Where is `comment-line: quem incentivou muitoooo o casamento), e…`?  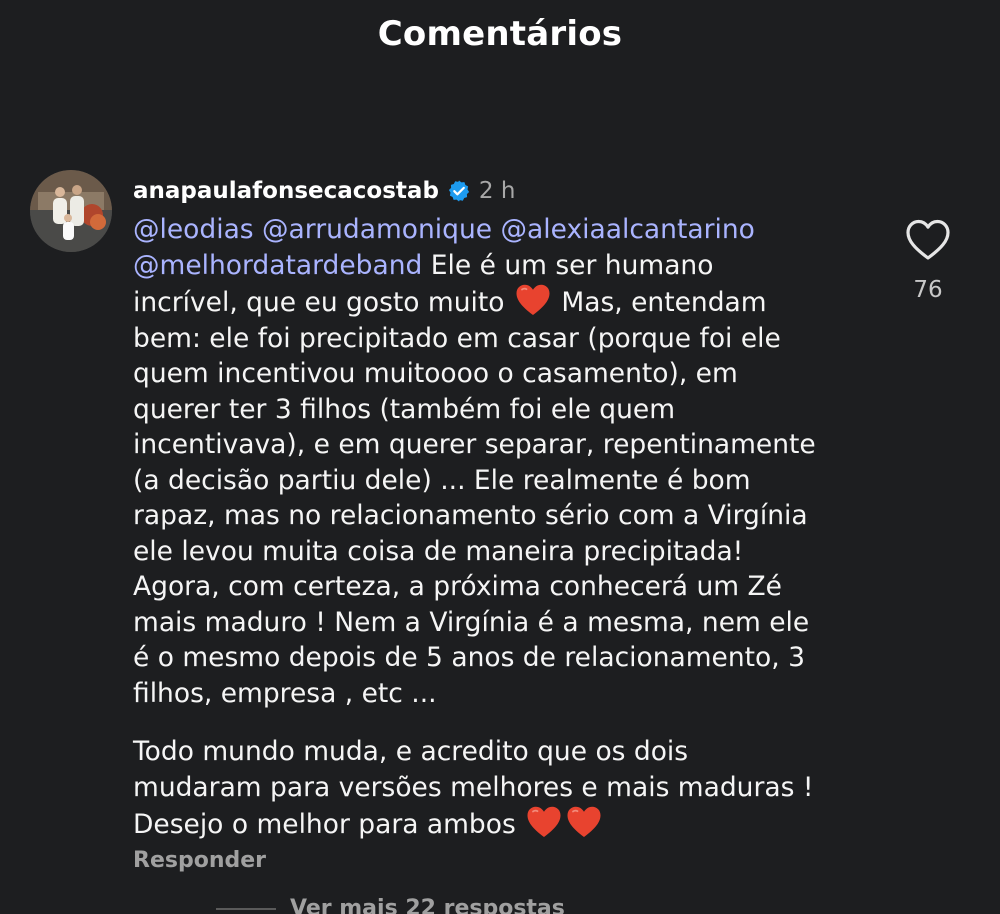
comment-line: quem incentivou muitoooo o casamento), e… is located at coordinates (435, 373).